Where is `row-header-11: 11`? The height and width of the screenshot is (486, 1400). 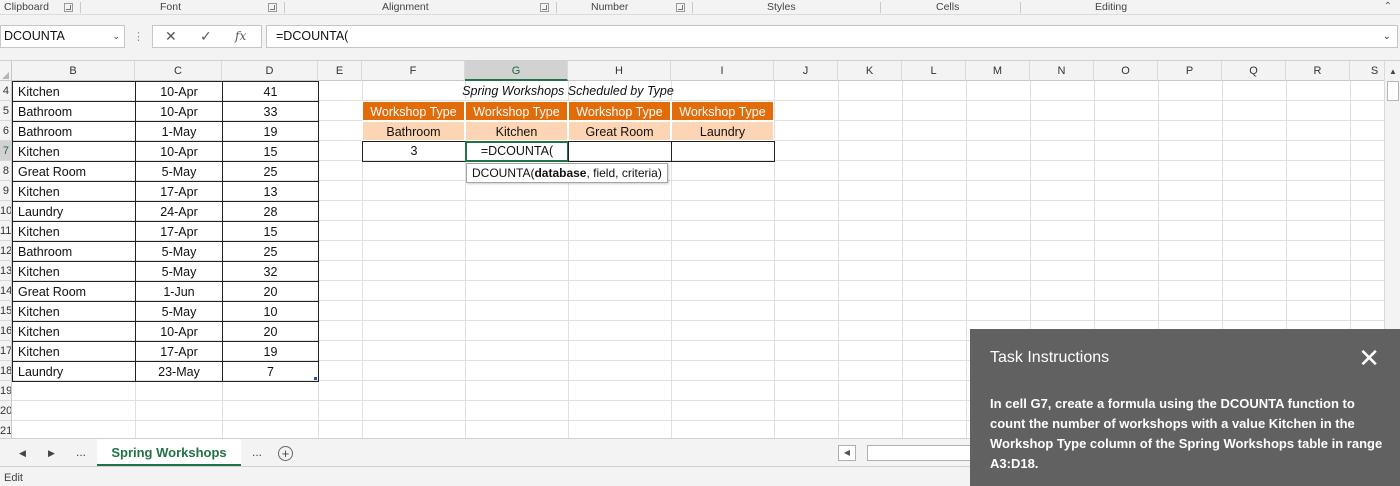
row-header-11: 11 is located at coordinates (5, 231).